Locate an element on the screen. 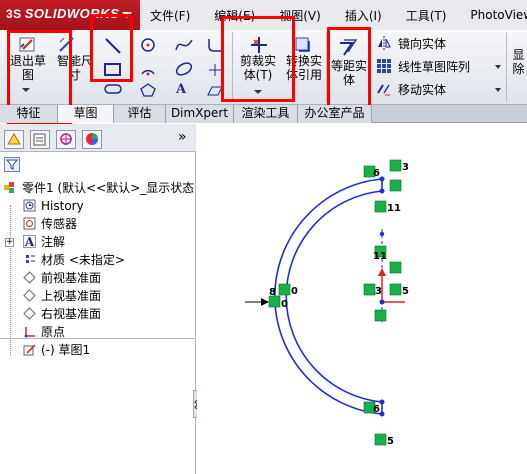 The image size is (527, 474). origin-arrow is located at coordinates (382, 272).